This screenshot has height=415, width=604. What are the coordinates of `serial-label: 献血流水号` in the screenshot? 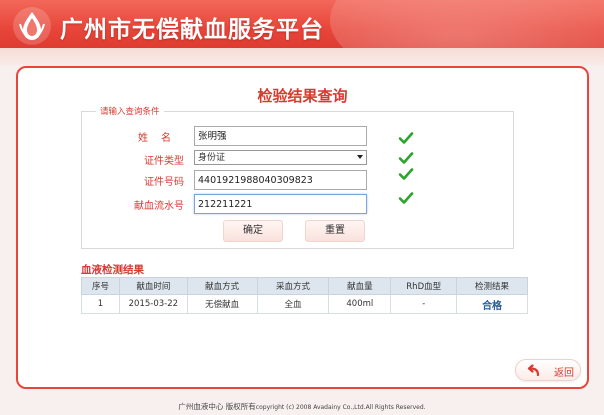 It's located at (159, 206).